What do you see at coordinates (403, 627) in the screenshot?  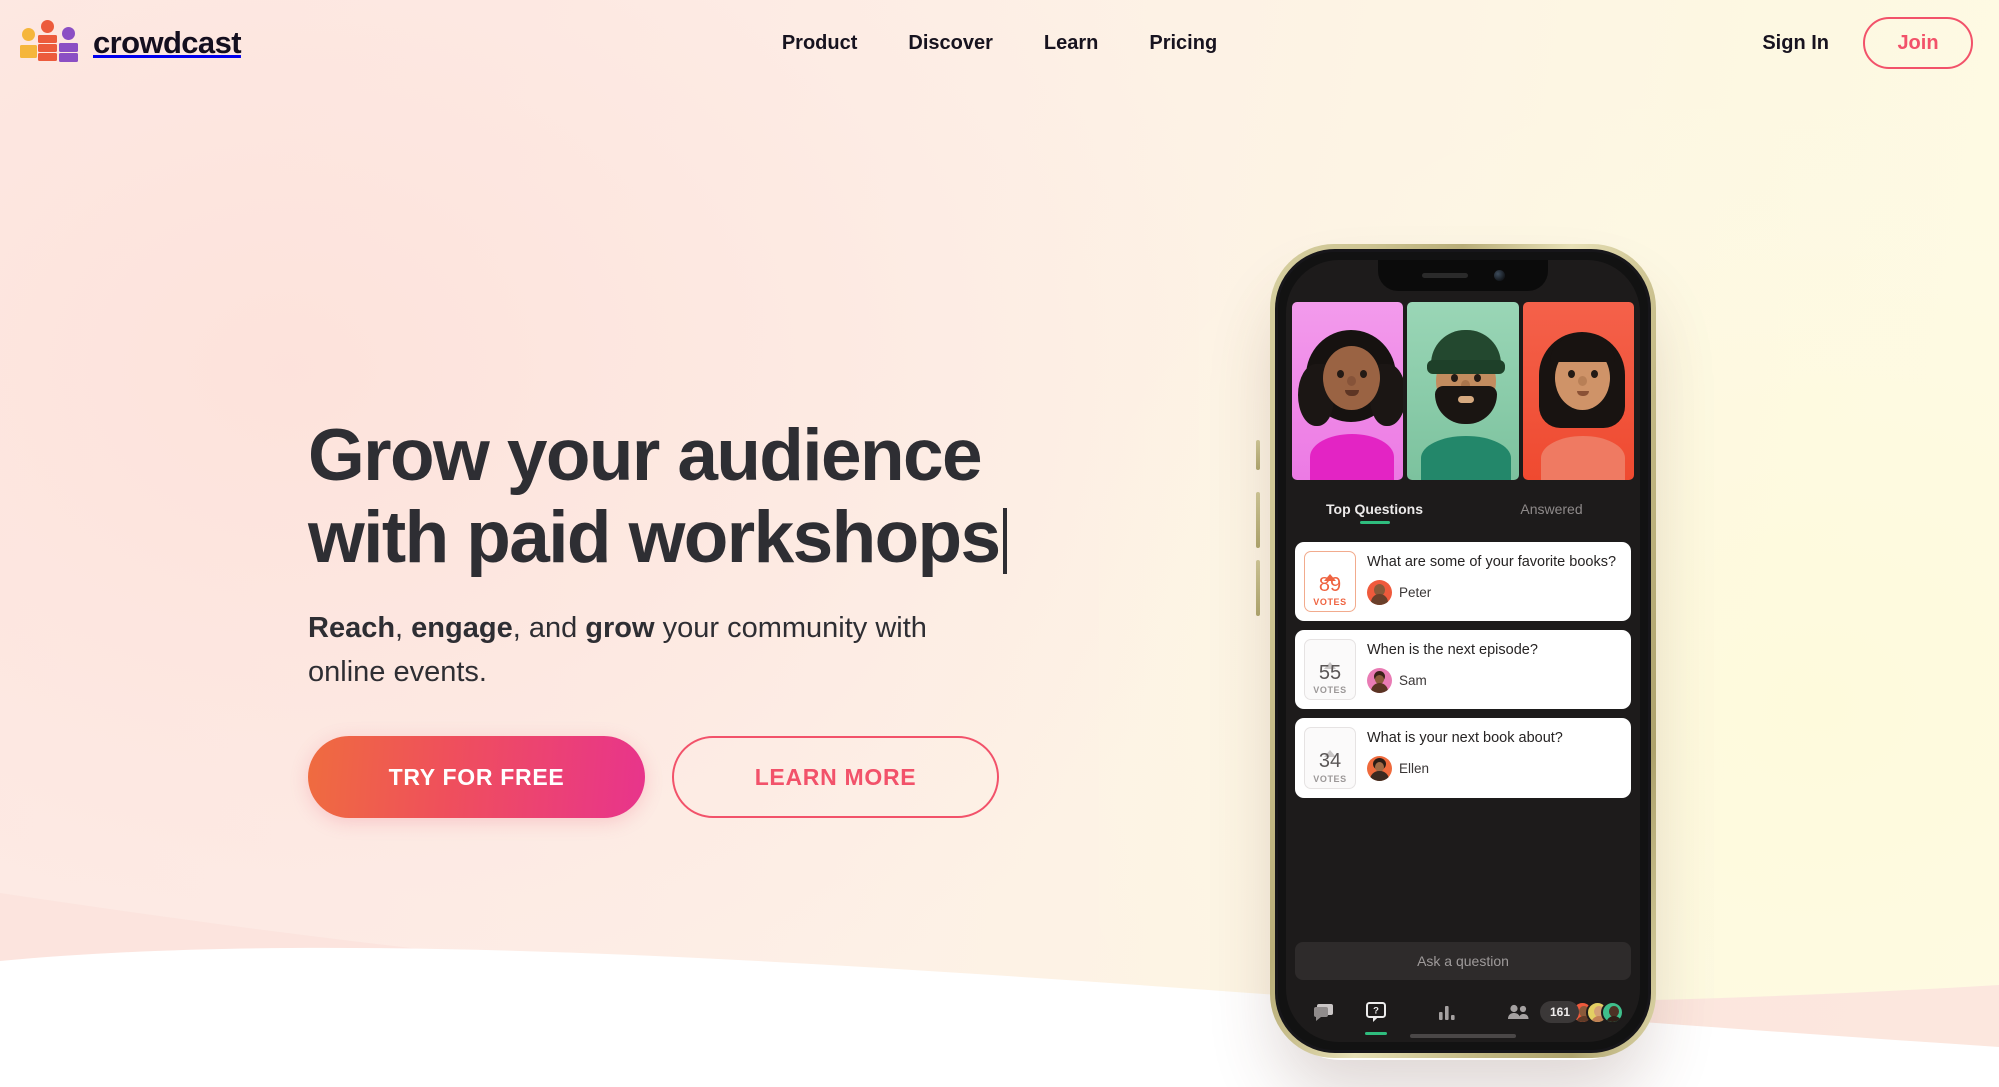 I see `subhead-sep-1: ,` at bounding box center [403, 627].